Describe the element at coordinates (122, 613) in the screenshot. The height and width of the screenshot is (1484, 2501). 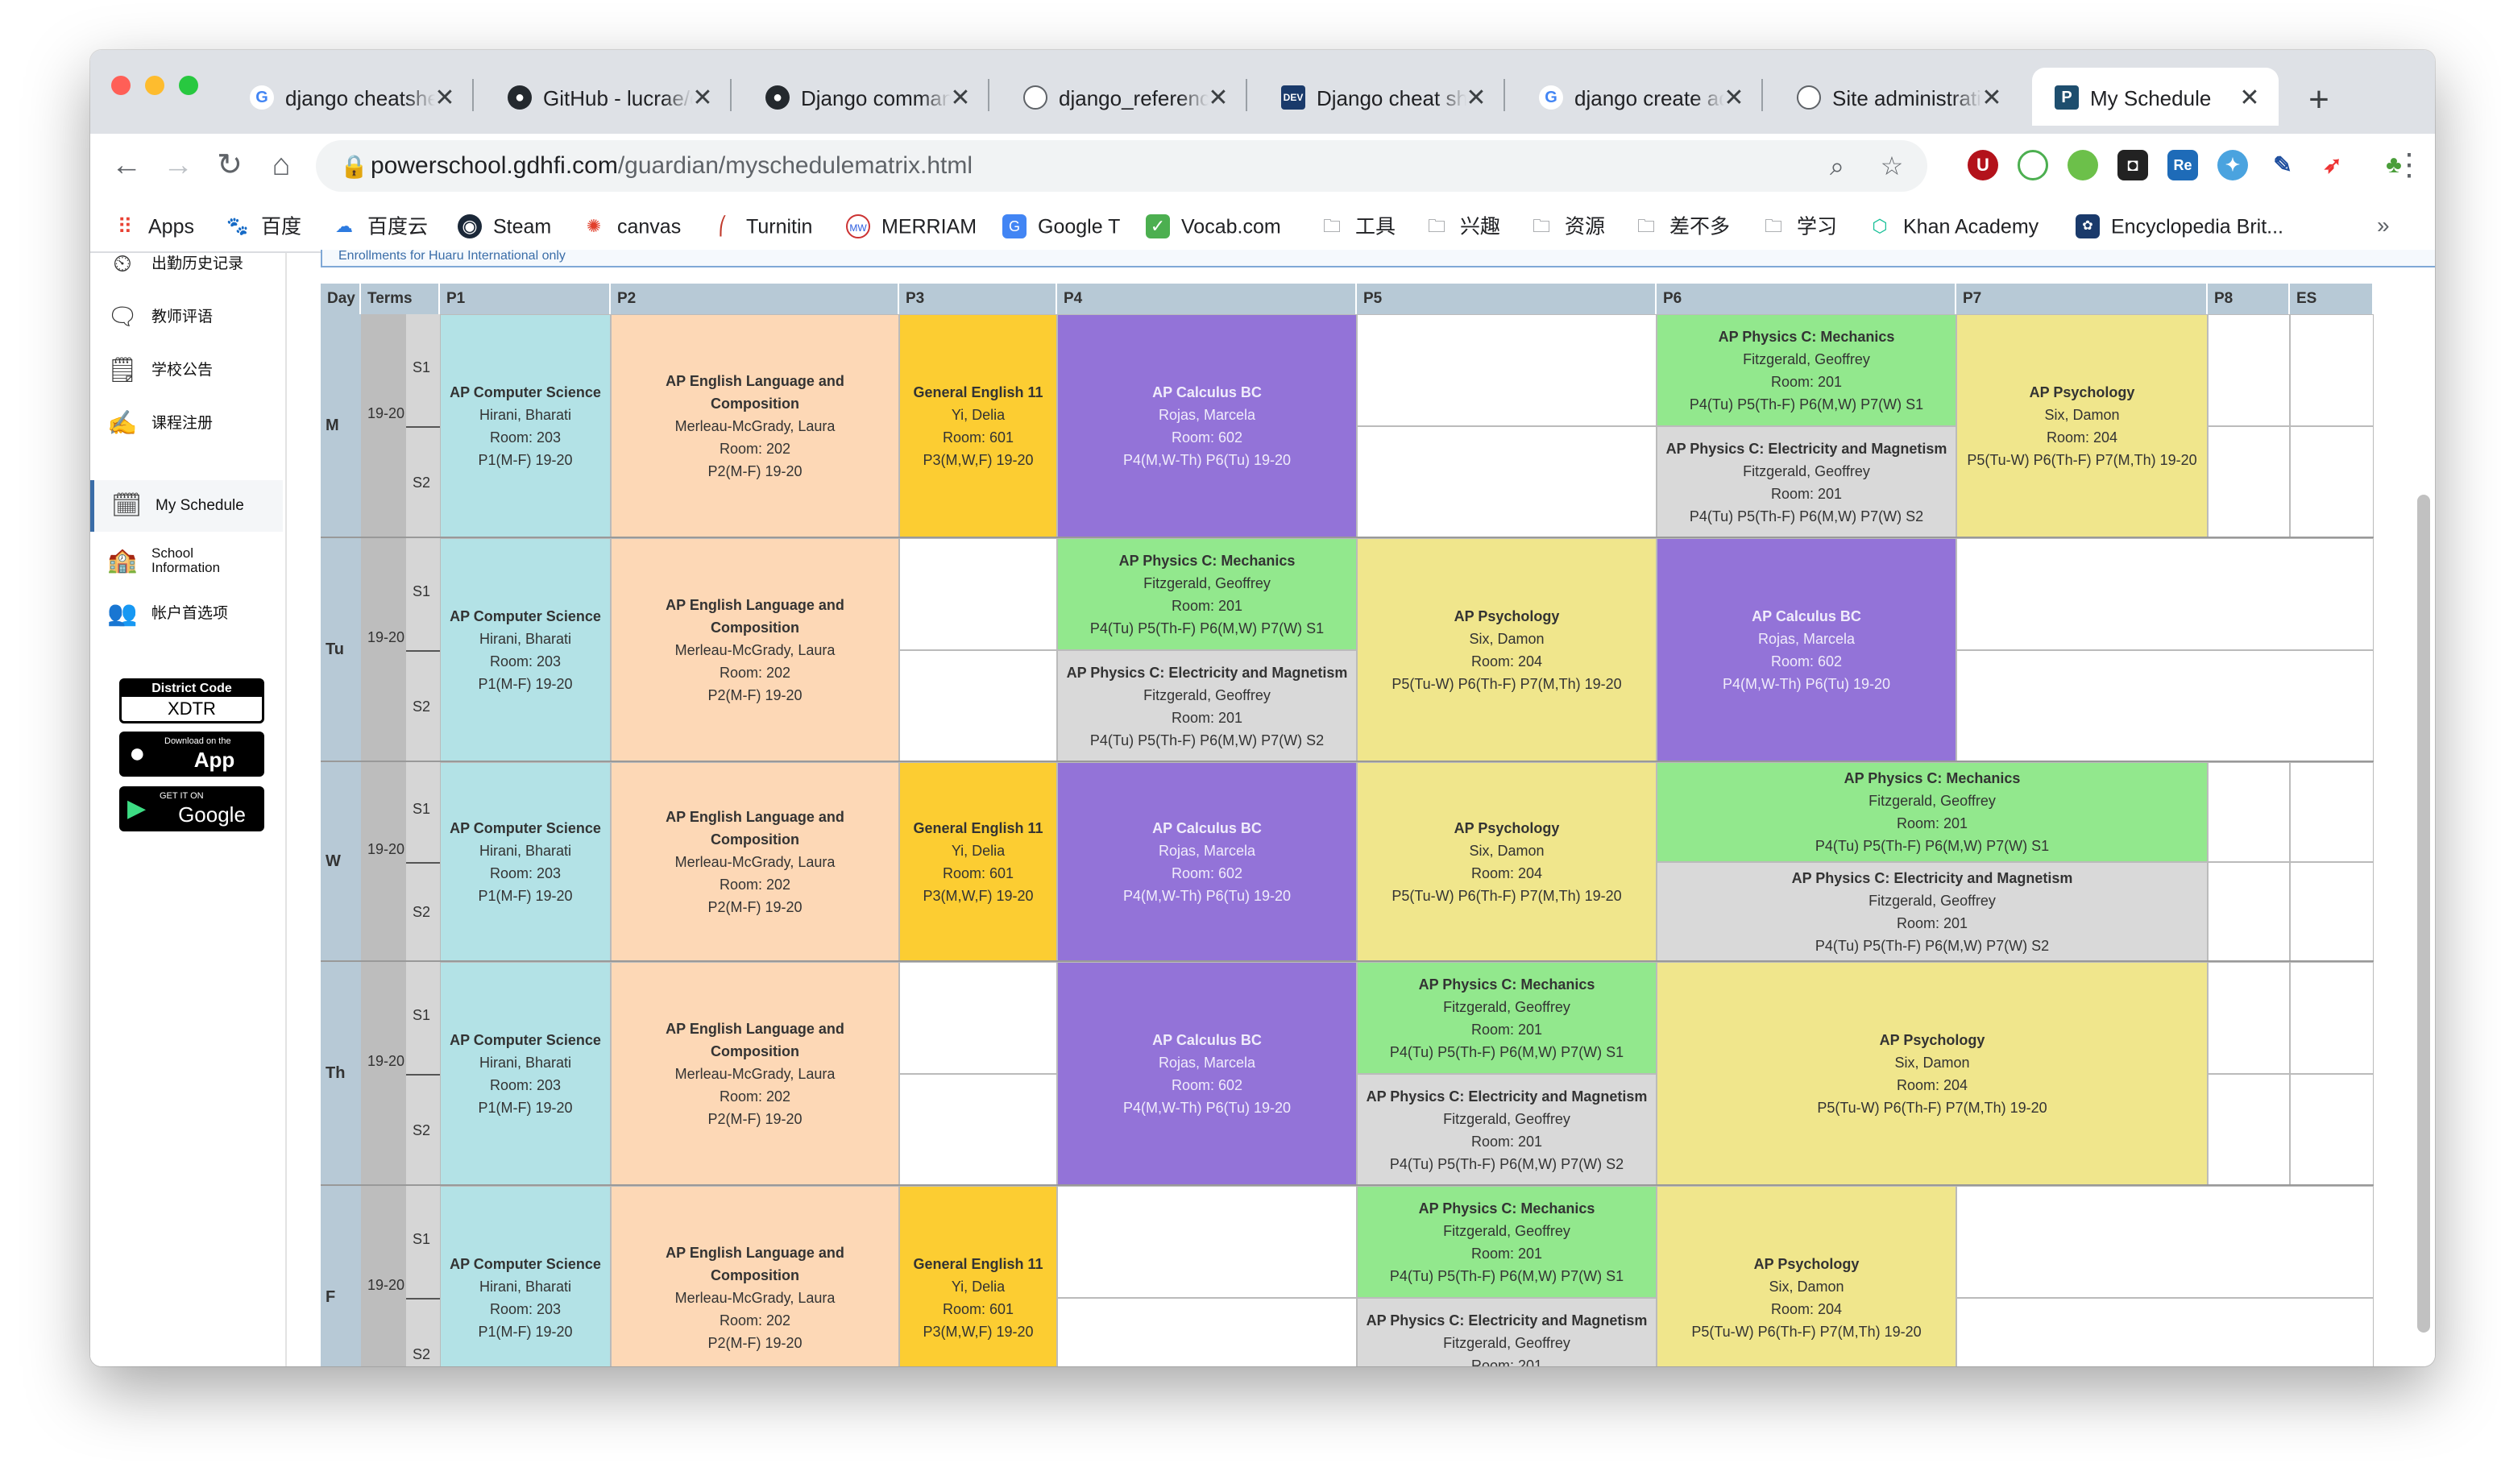
I see `account-prefs-icon: 👥` at that location.